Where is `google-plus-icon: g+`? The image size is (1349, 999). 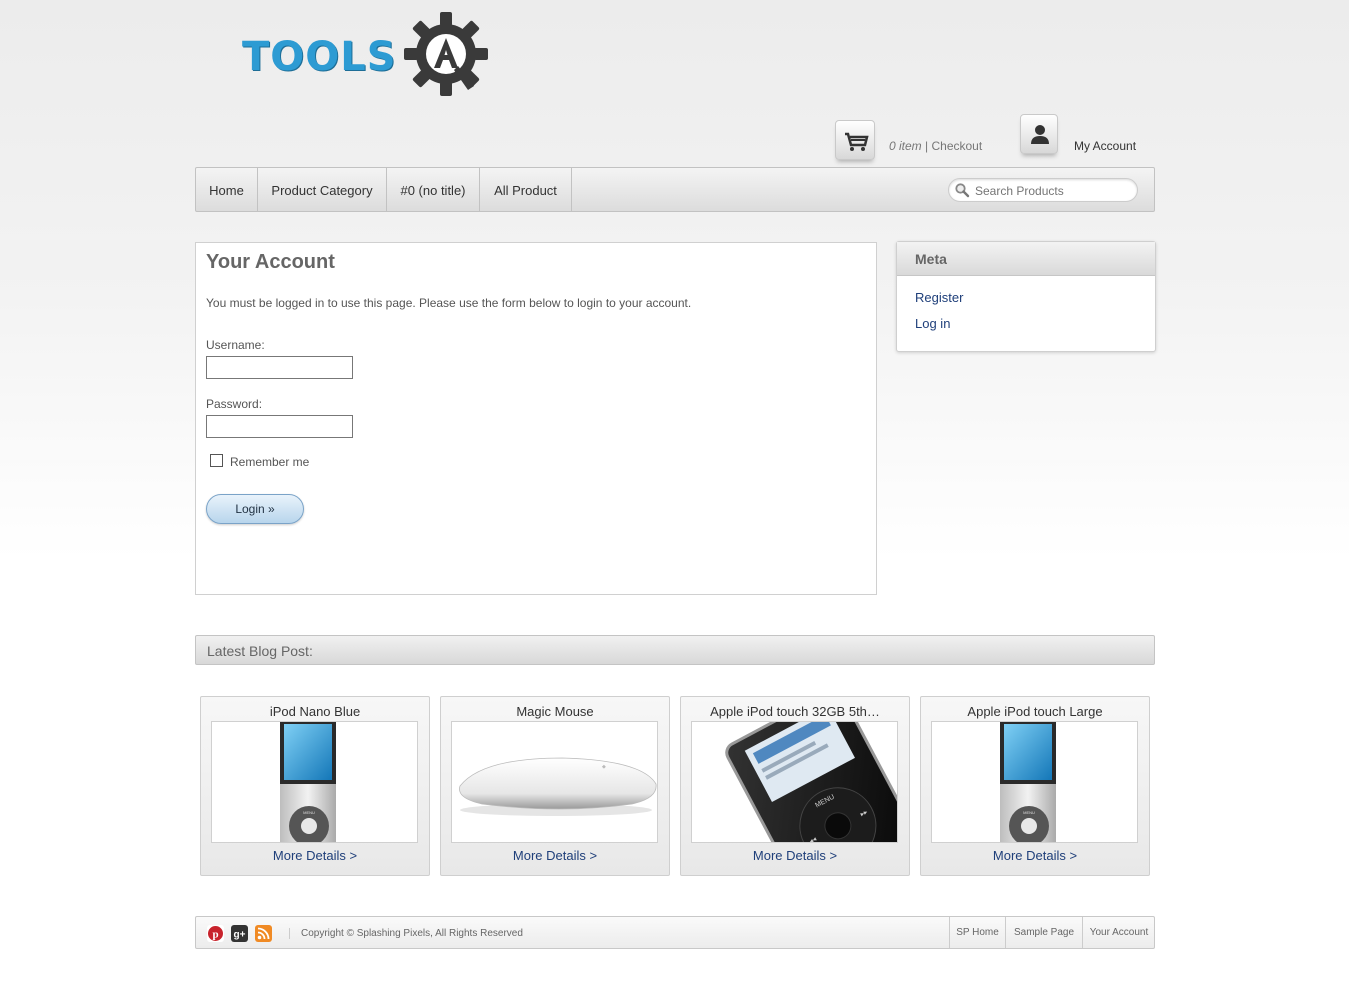
google-plus-icon: g+ is located at coordinates (239, 933).